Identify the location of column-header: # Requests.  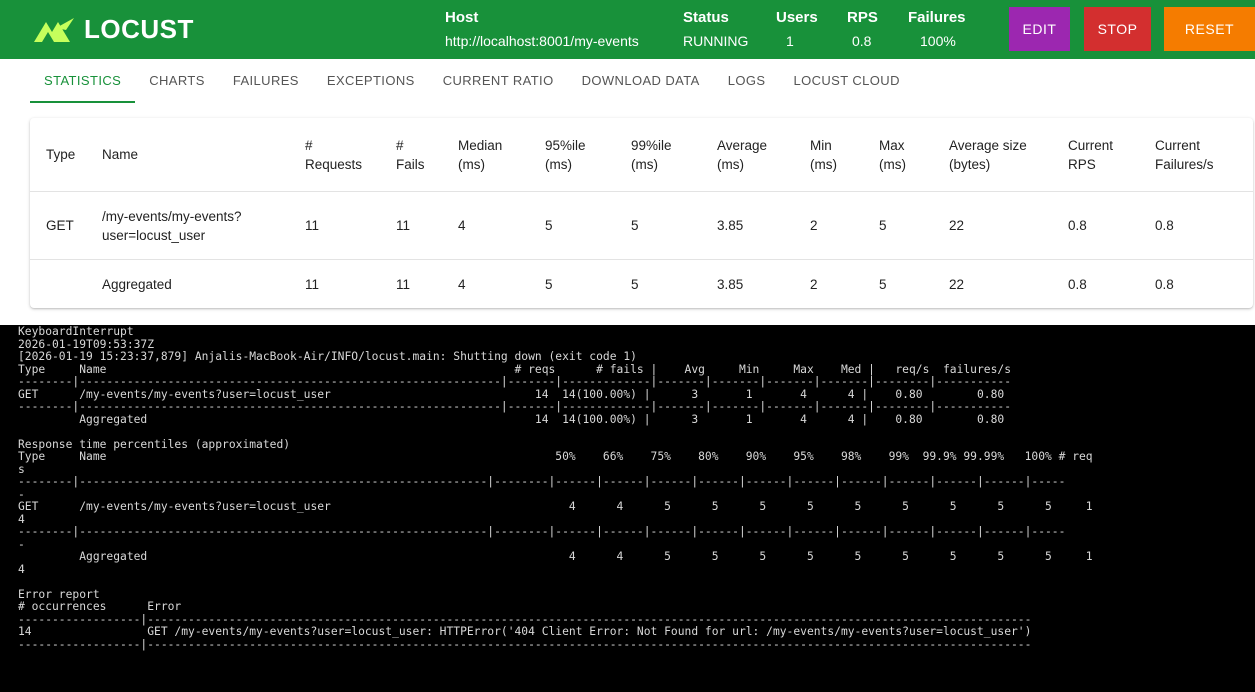
(333, 154).